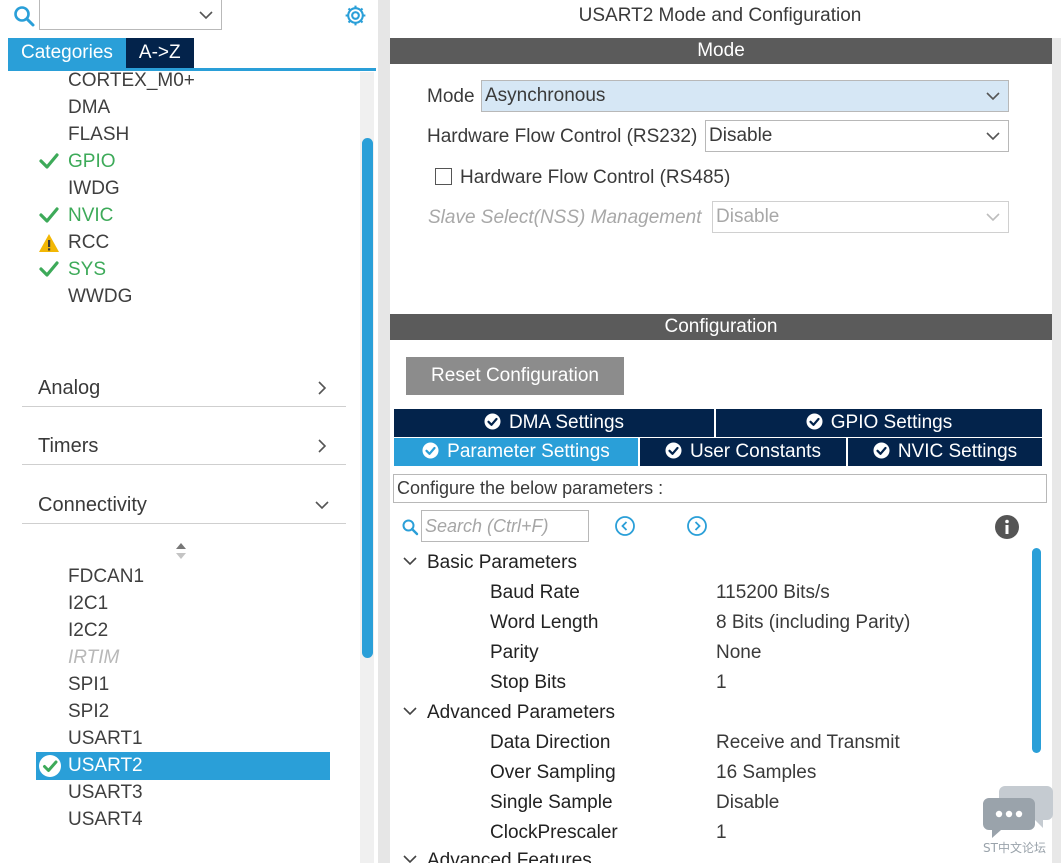 The image size is (1061, 863). What do you see at coordinates (88, 243) in the screenshot?
I see `tree-item-rcc: RCC` at bounding box center [88, 243].